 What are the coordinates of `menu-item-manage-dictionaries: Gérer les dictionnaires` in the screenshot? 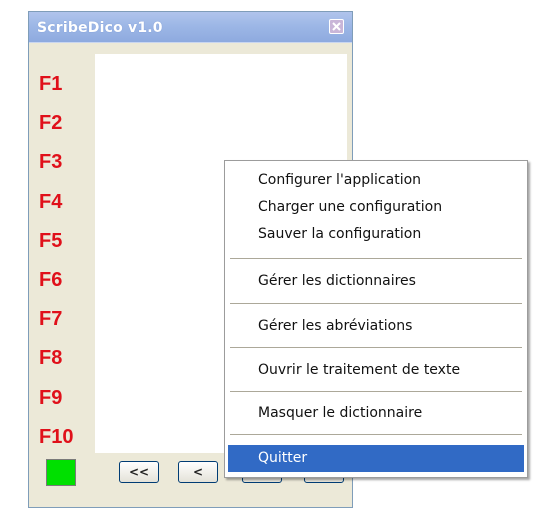 It's located at (376, 281).